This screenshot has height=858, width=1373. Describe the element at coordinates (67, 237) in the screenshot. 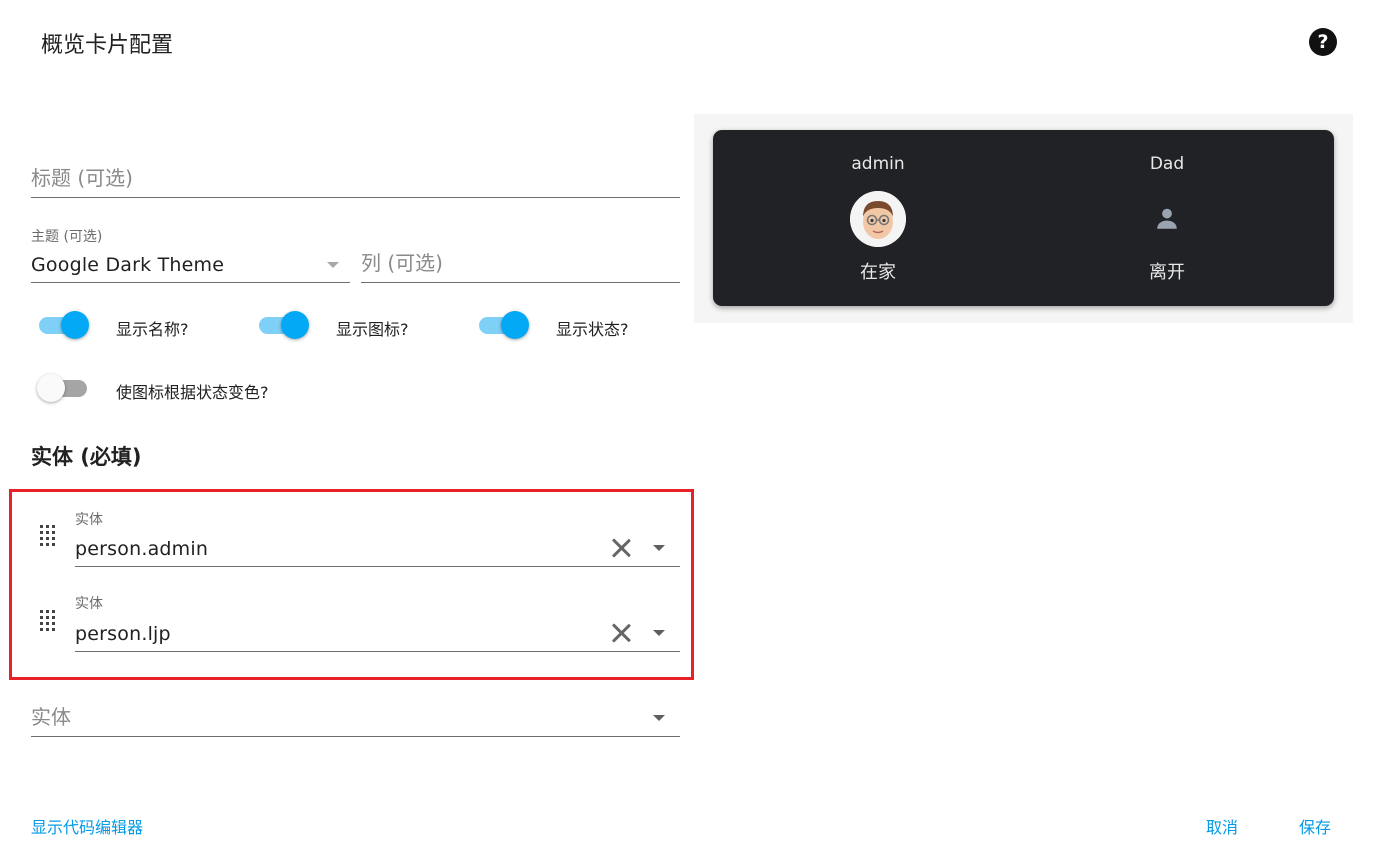

I see `theme-select-label: 主题 (可选)` at that location.